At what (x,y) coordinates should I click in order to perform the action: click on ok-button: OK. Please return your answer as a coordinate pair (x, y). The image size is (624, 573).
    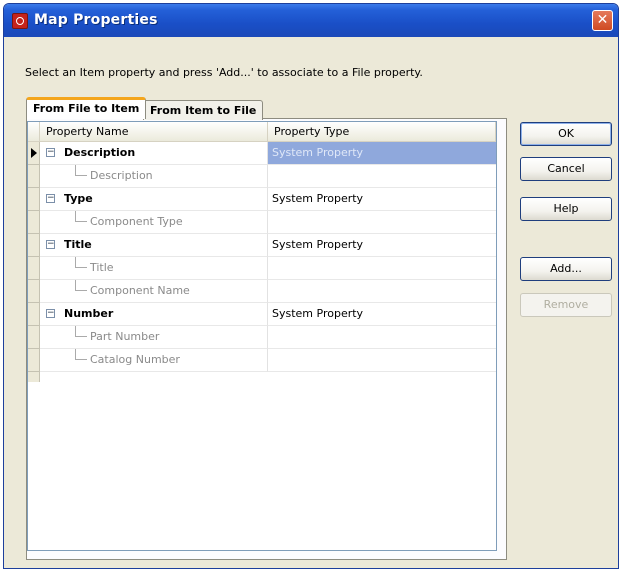
    Looking at the image, I should click on (566, 134).